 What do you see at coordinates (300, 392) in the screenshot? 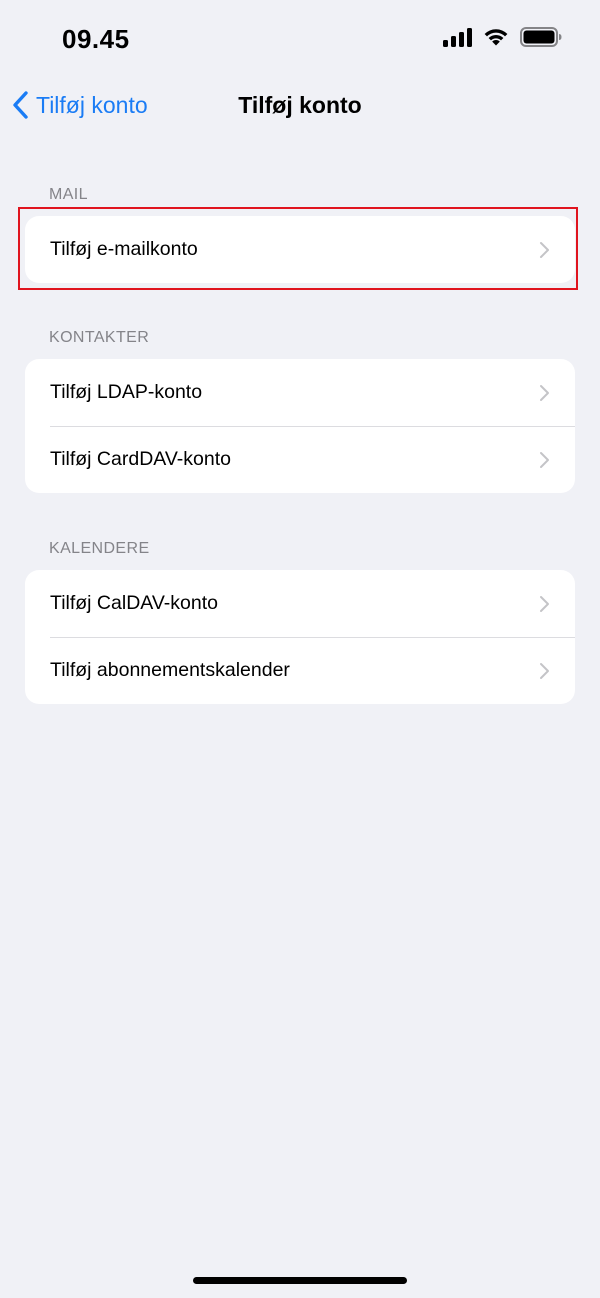
I see `add-ldap-account-row: Tilføj LDAP-konto` at bounding box center [300, 392].